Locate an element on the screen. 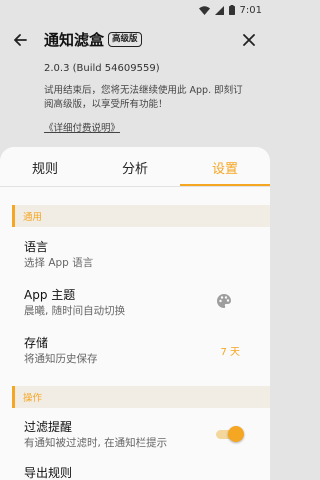 The width and height of the screenshot is (320, 480). close-button is located at coordinates (249, 40).